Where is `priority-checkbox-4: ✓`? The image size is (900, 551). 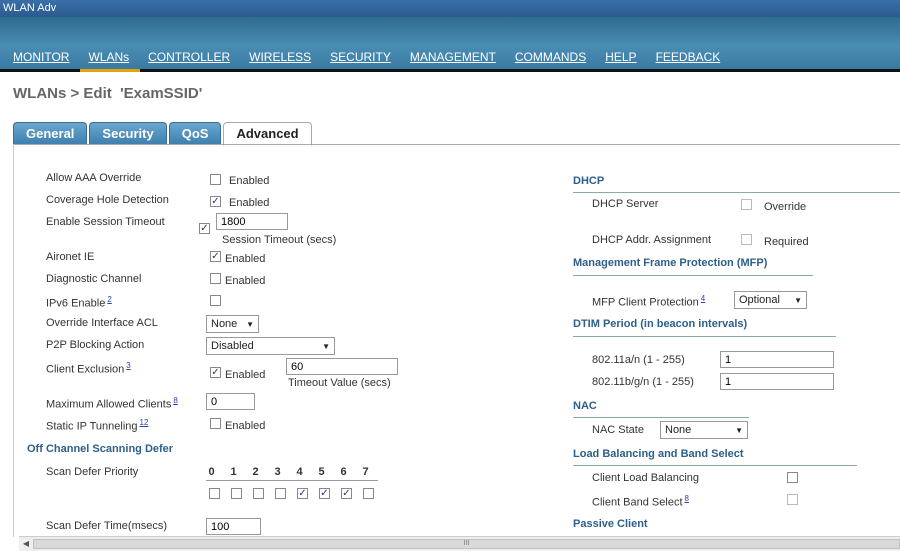
priority-checkbox-4: ✓ is located at coordinates (302, 493).